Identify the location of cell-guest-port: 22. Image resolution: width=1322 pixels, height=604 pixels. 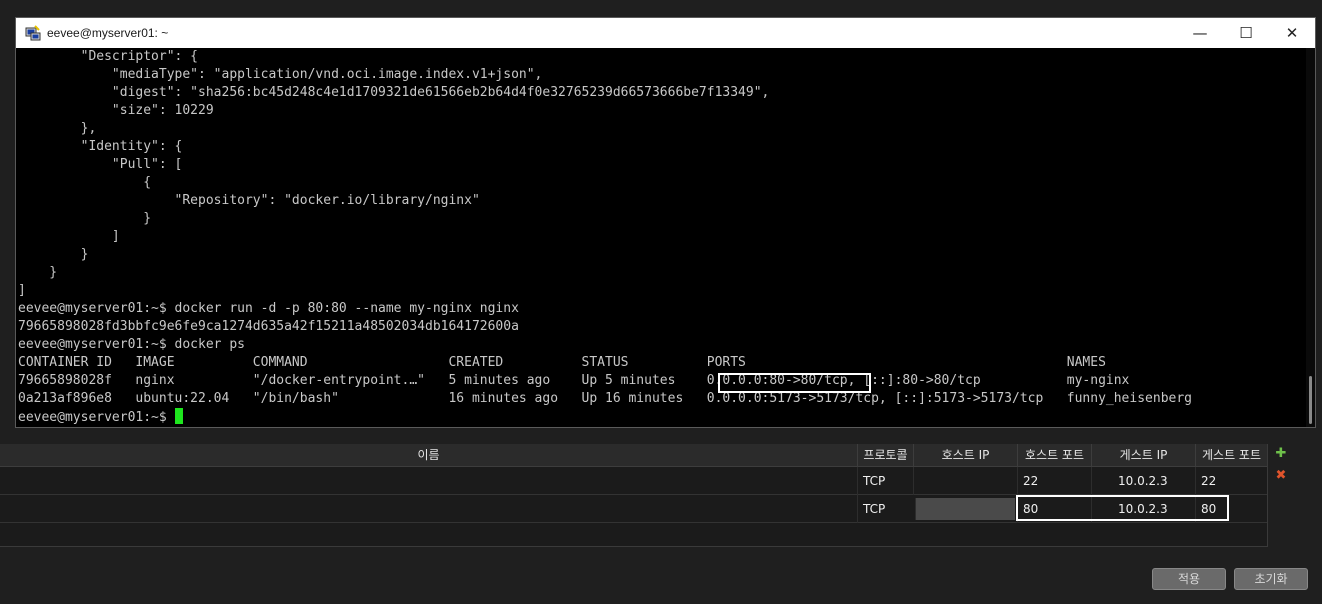
(1231, 481).